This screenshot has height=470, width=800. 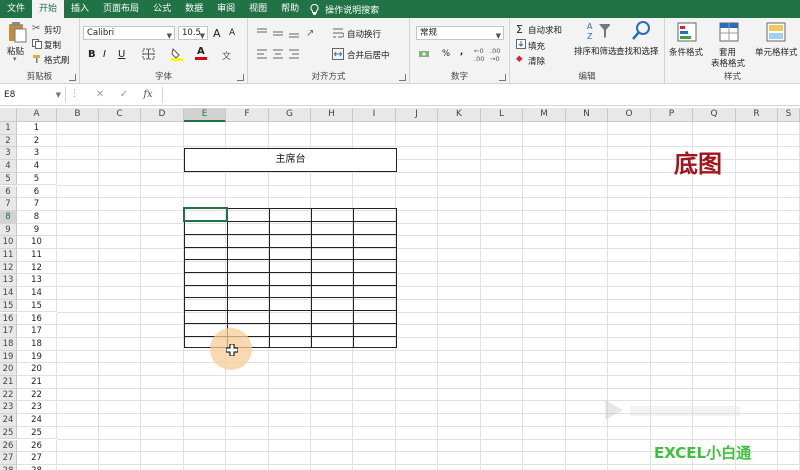 What do you see at coordinates (37, 395) in the screenshot?
I see `cell-column-a: 22` at bounding box center [37, 395].